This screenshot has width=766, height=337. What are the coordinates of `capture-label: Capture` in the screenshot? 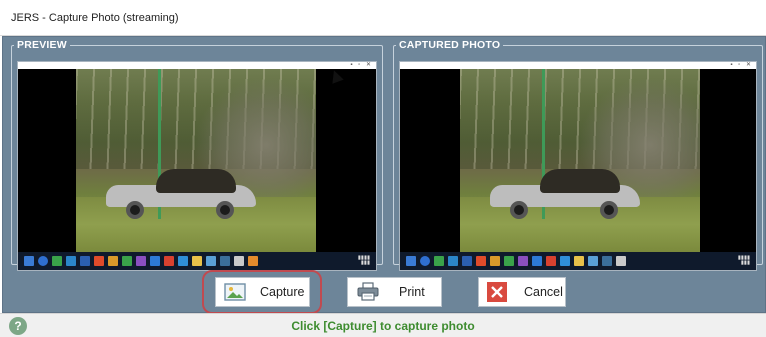 It's located at (282, 292).